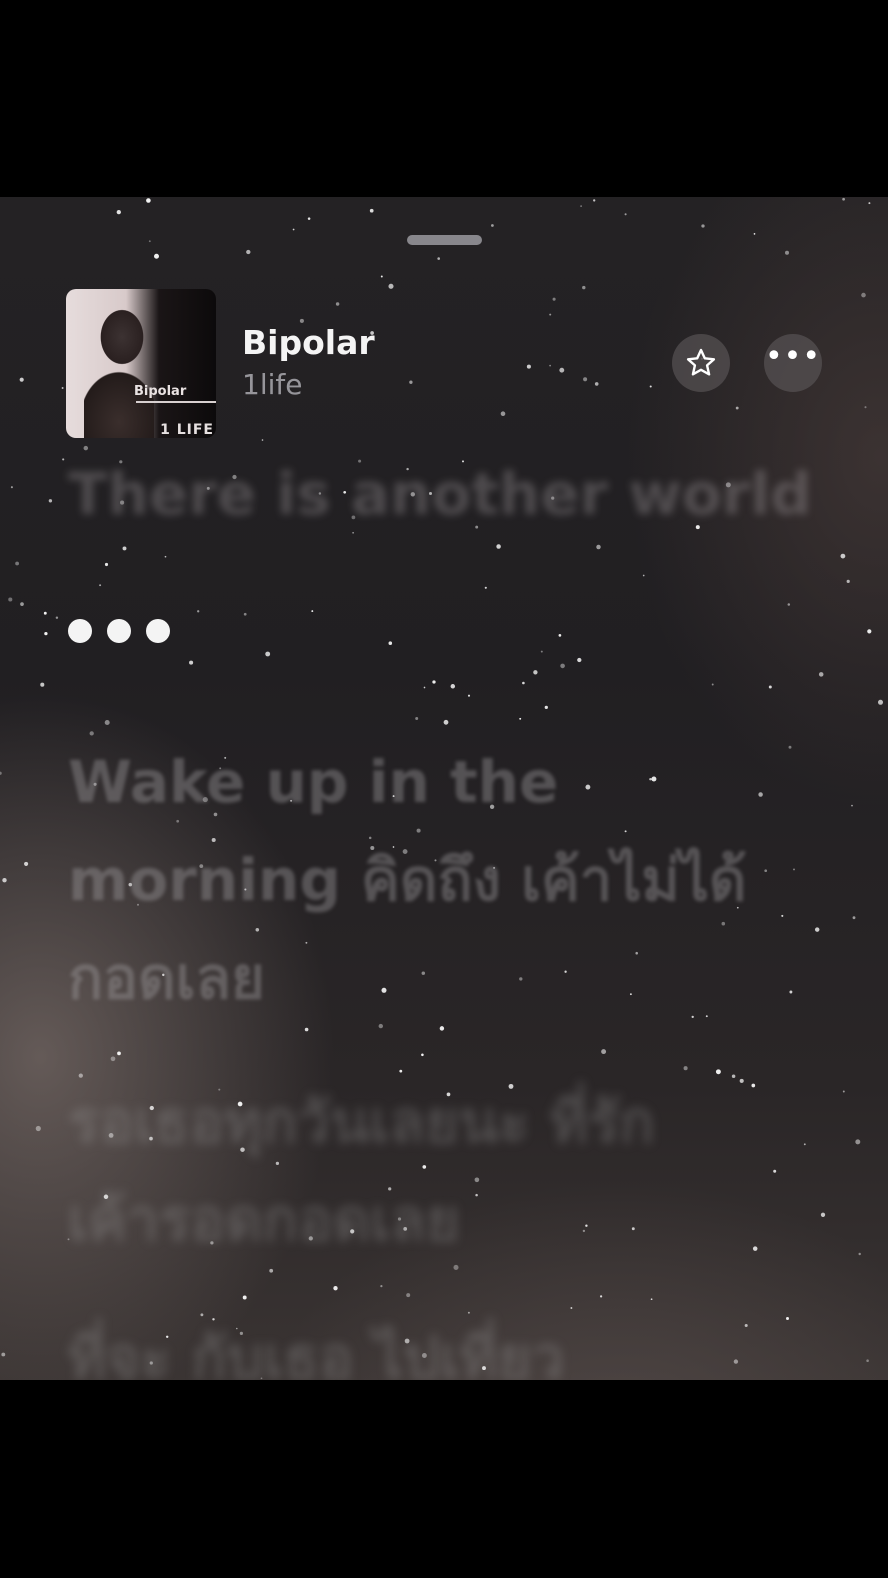  Describe the element at coordinates (141, 363) in the screenshot. I see `album-artwork: Bipolar 1 LIFE` at that location.